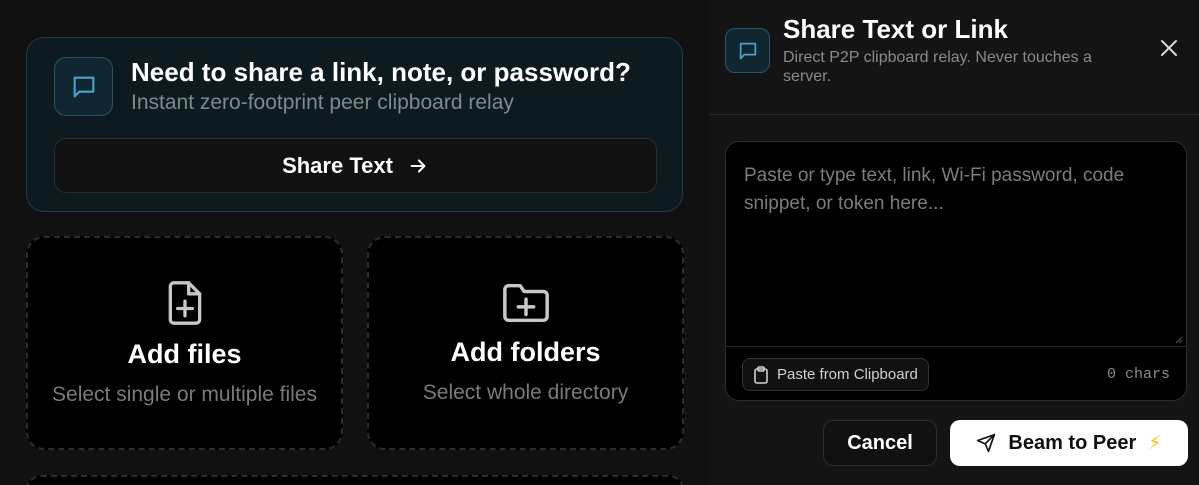 This screenshot has height=485, width=1199. Describe the element at coordinates (1179, 340) in the screenshot. I see `resize-grip-icon` at that location.